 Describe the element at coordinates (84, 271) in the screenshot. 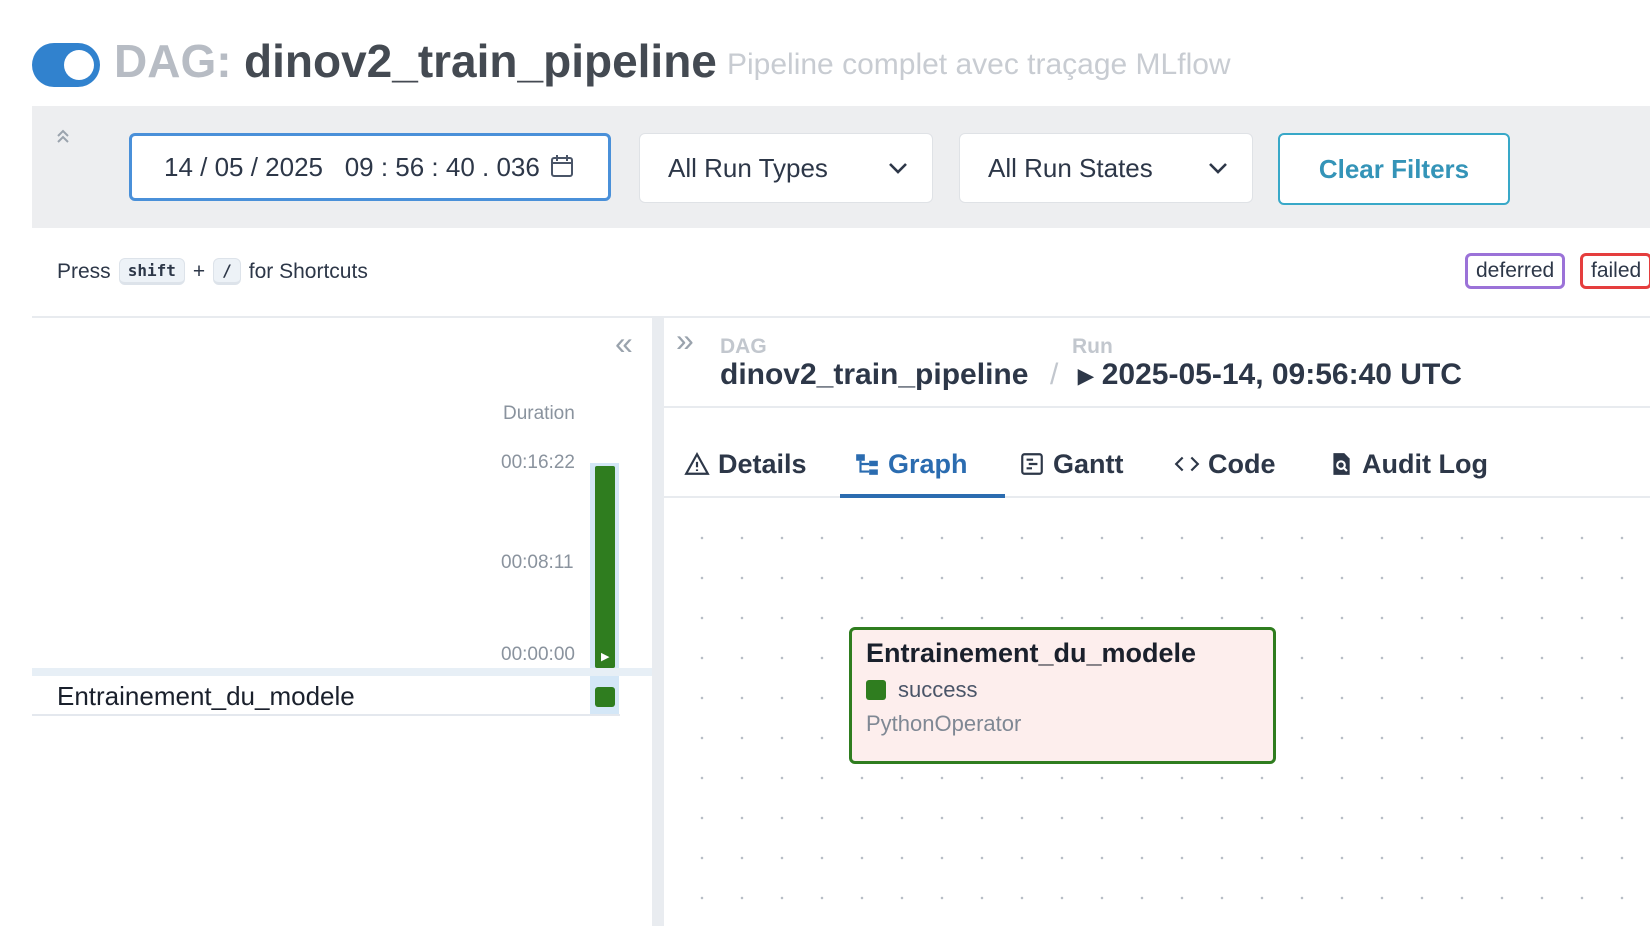

I see `shortcut-press: Press` at that location.